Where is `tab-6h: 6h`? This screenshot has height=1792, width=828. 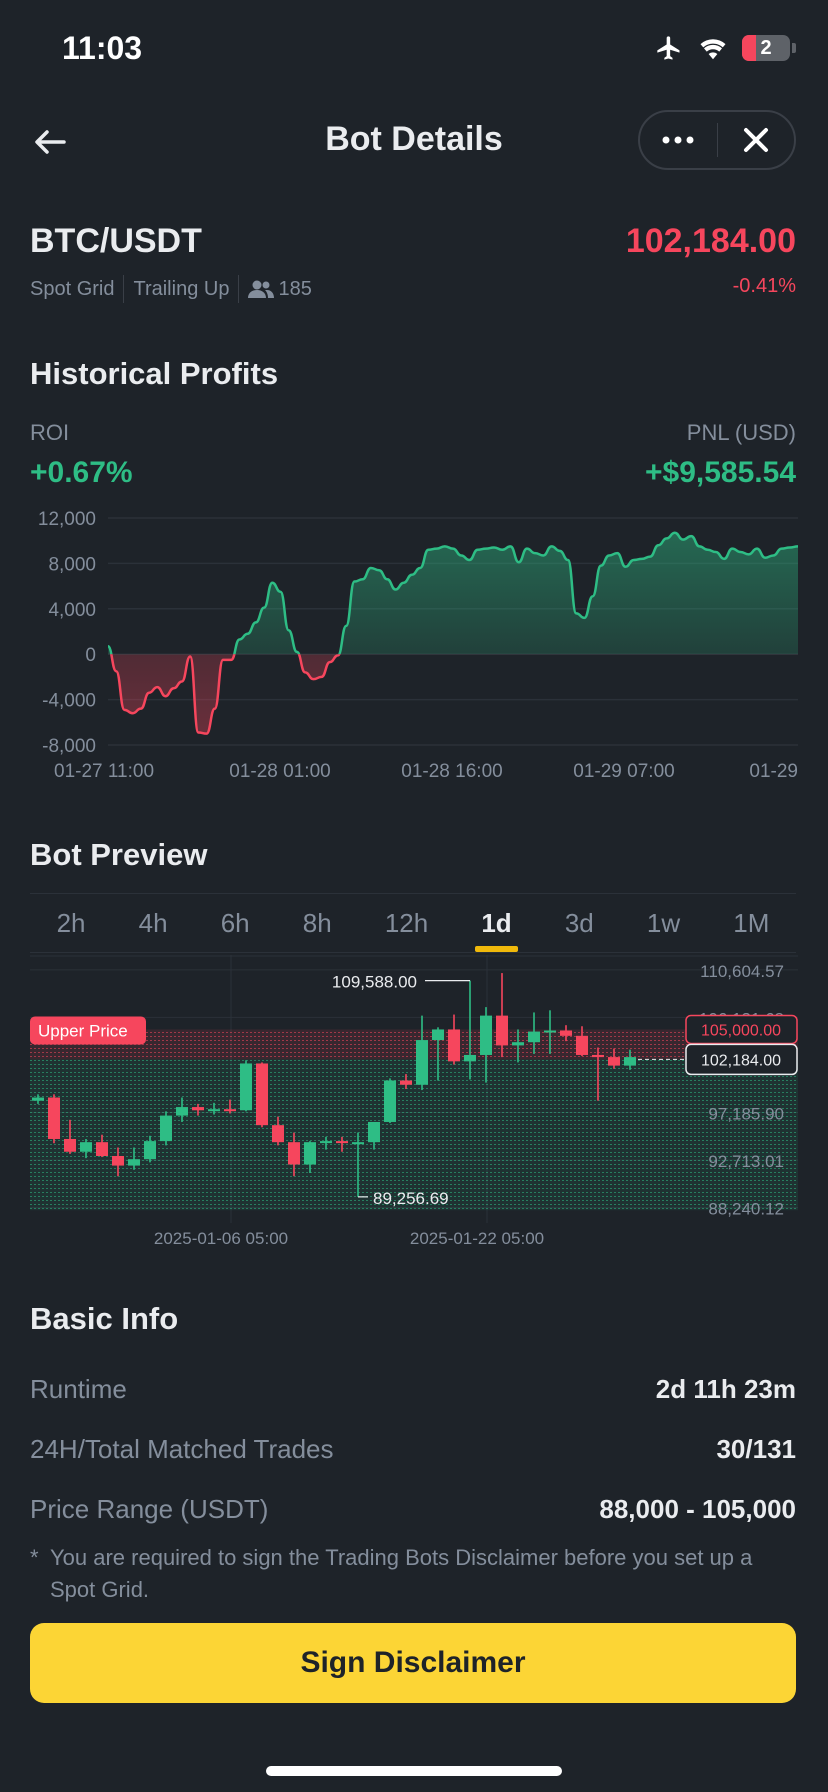
tab-6h: 6h is located at coordinates (235, 923).